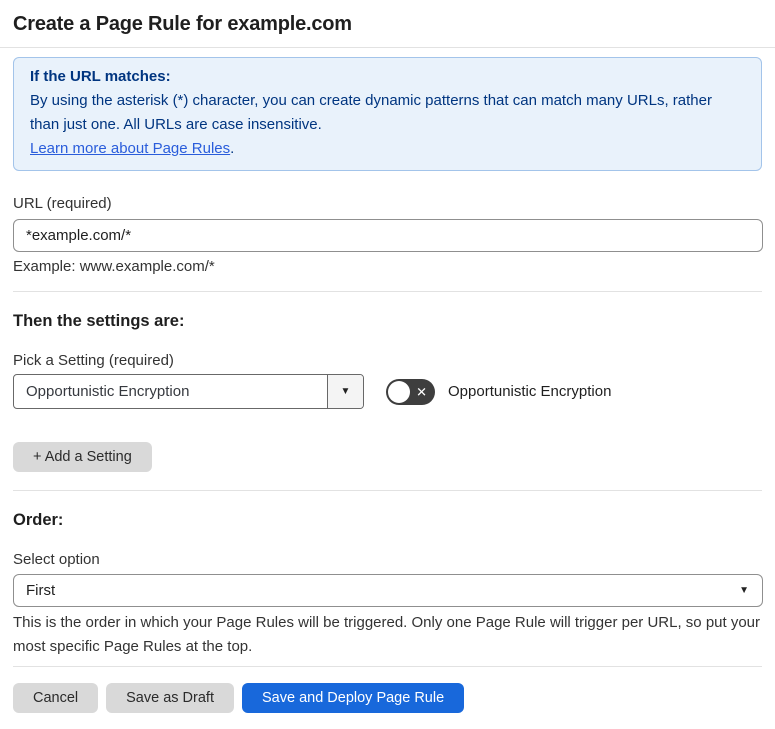  What do you see at coordinates (388, 590) in the screenshot?
I see `order-dropdown: First ▼` at bounding box center [388, 590].